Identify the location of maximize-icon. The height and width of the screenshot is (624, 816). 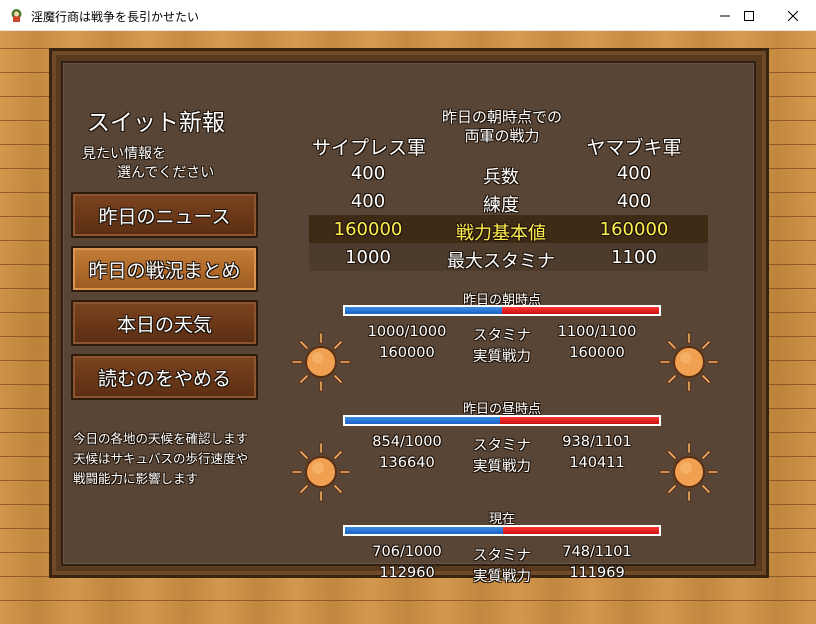
(749, 15).